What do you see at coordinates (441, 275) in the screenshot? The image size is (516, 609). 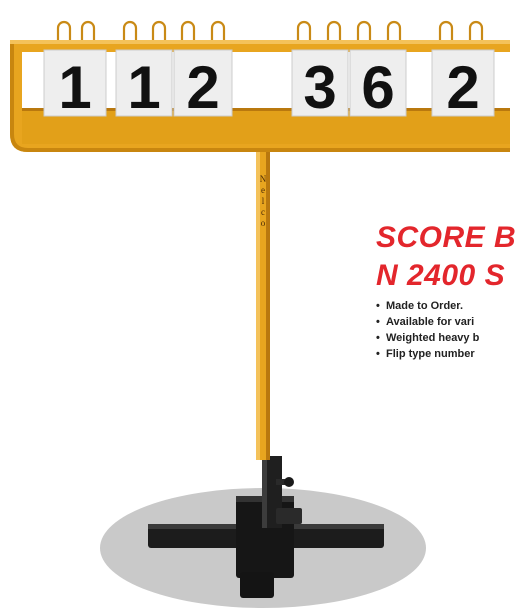 I see `product-title-line-2: N 2400 S` at bounding box center [441, 275].